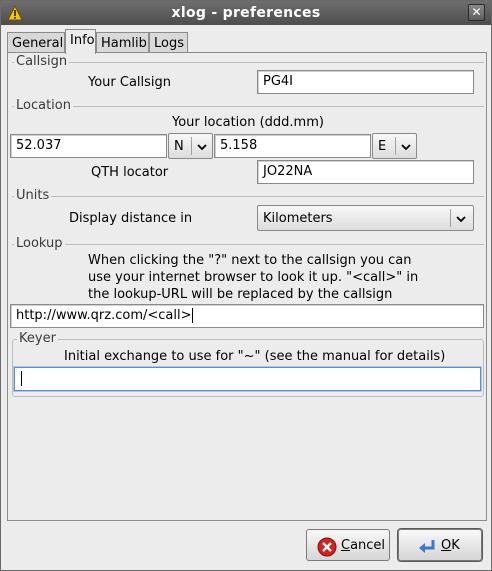 Image resolution: width=492 pixels, height=571 pixels. Describe the element at coordinates (179, 146) in the screenshot. I see `latitude-direction-value: N` at that location.